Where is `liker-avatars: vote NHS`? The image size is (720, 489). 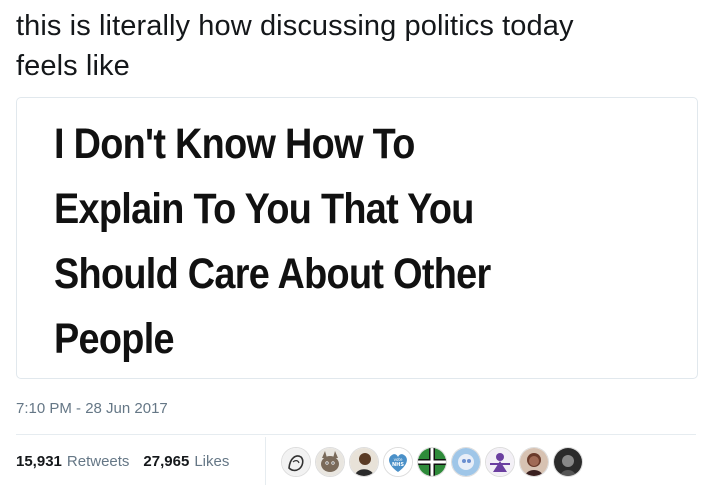
liker-avatars: vote NHS is located at coordinates (432, 462).